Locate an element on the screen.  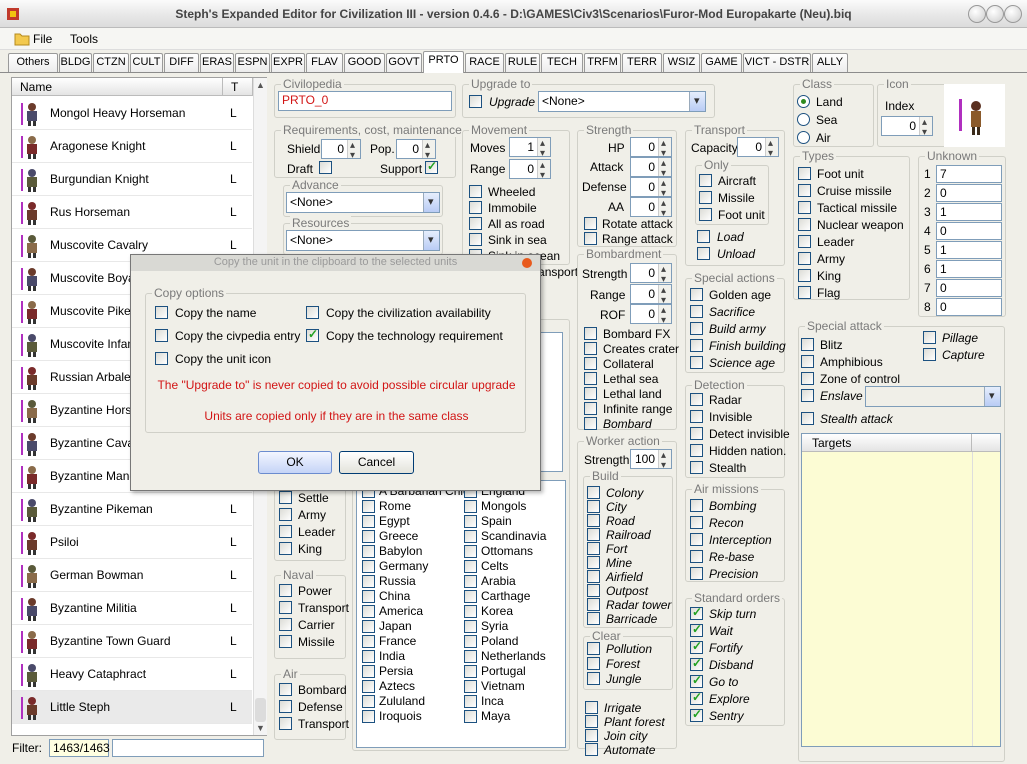
upgrade-checkbox is located at coordinates (475, 101).